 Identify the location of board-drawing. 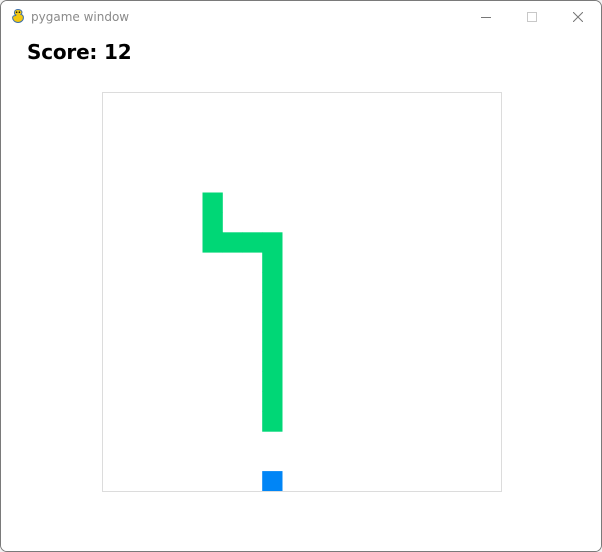
(242, 341).